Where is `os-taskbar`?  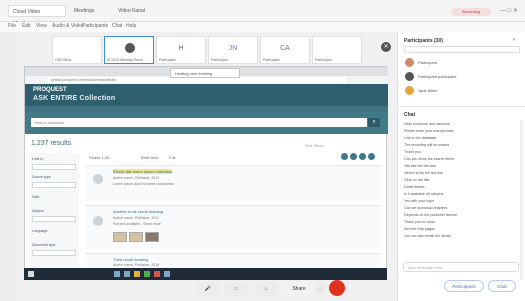
os-taskbar is located at coordinates (205, 274).